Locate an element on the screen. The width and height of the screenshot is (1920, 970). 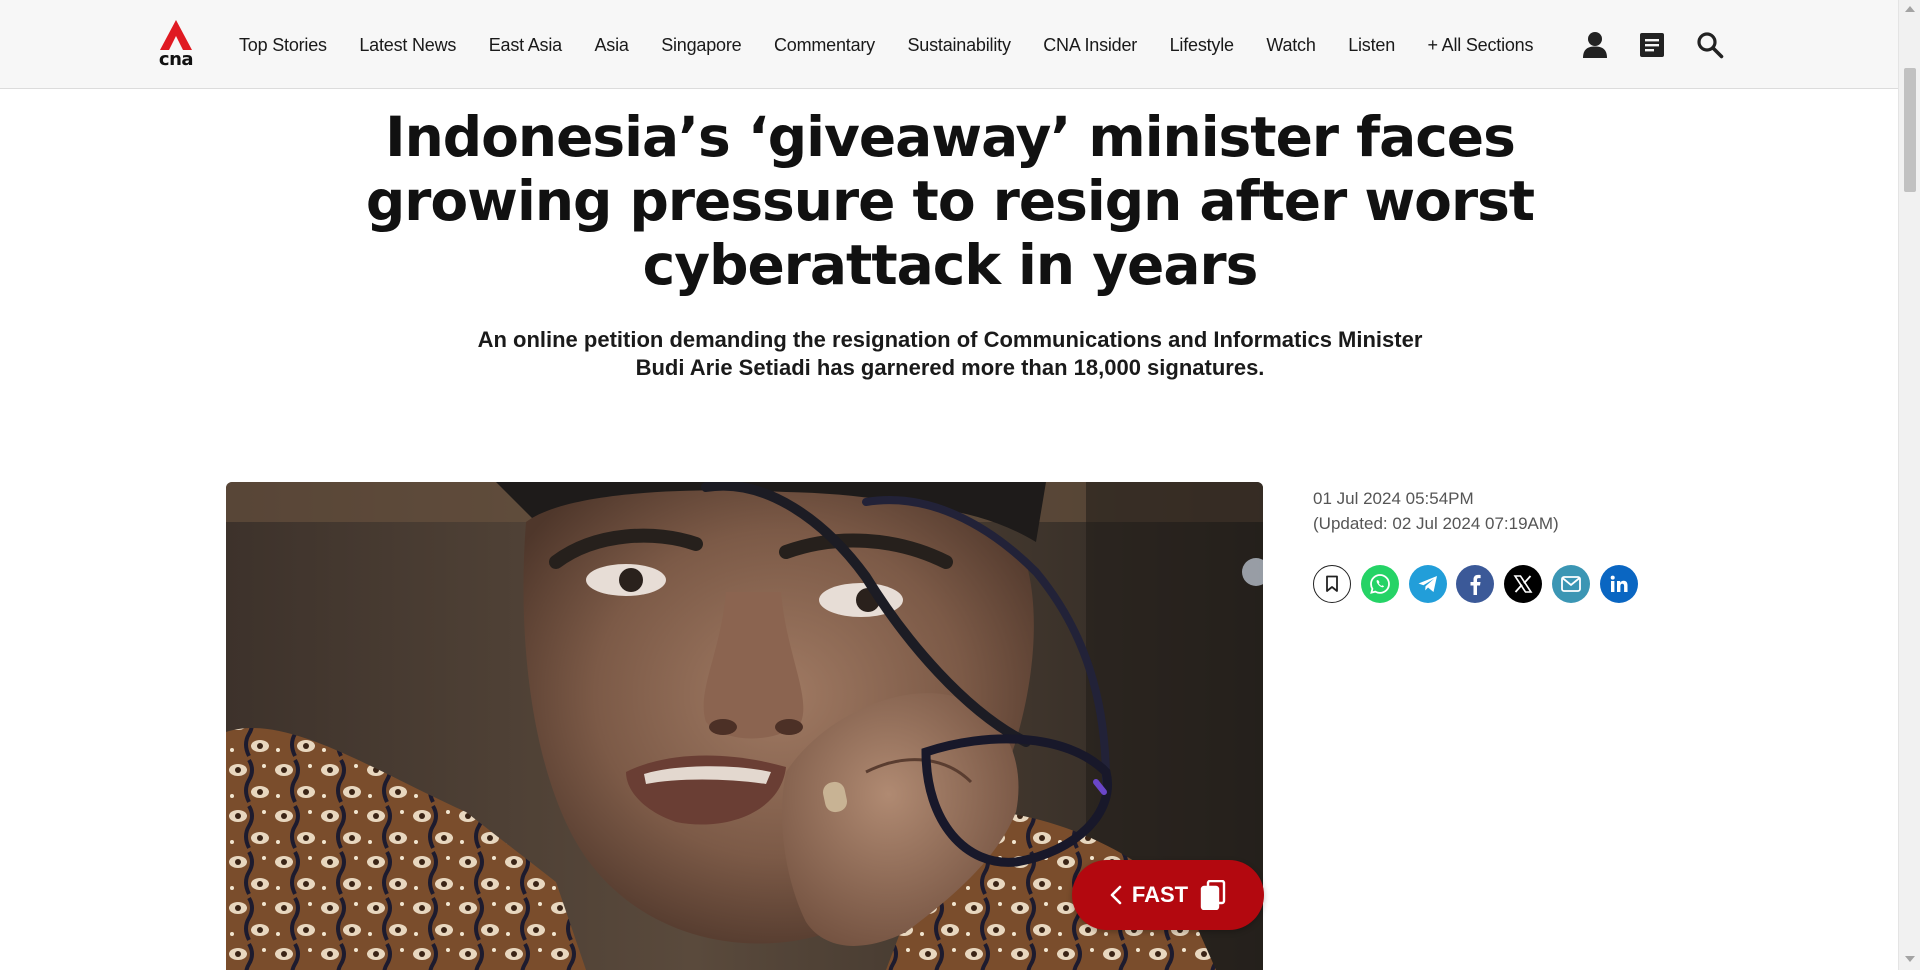
cna-logo-mark is located at coordinates (176, 35).